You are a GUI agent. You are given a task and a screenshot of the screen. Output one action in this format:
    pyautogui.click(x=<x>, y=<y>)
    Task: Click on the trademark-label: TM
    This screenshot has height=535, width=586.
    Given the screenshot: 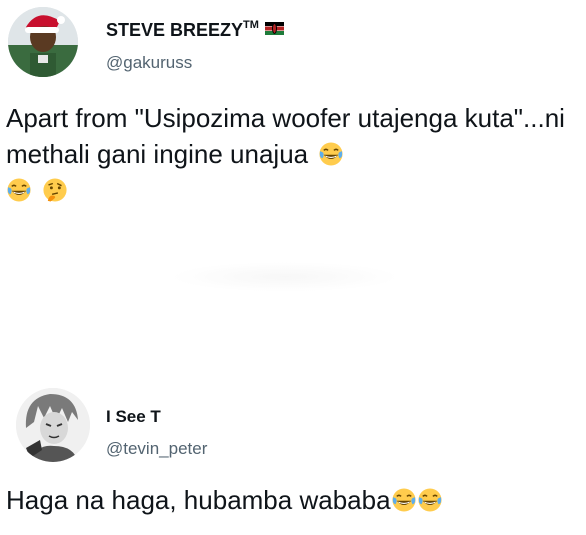 What is the action you would take?
    pyautogui.click(x=251, y=25)
    